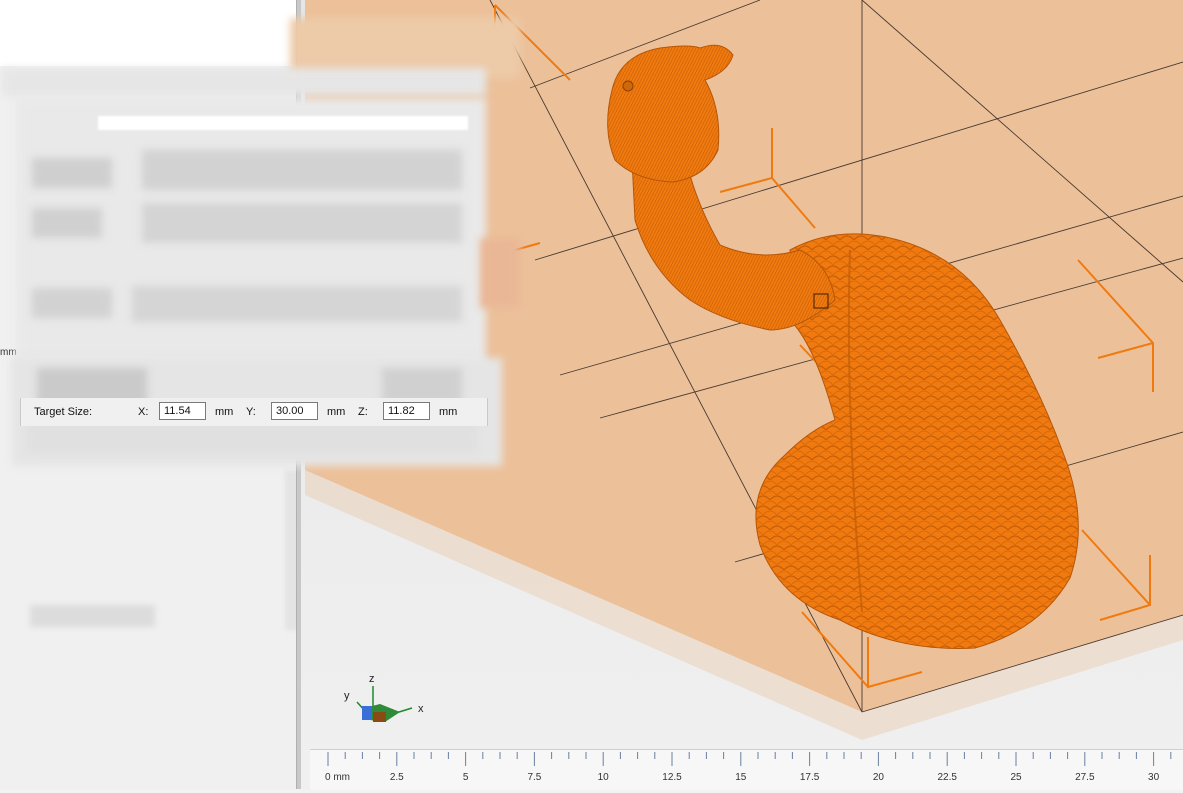 This screenshot has height=793, width=1183. What do you see at coordinates (347, 696) in the screenshot?
I see `axis-y-label: y` at bounding box center [347, 696].